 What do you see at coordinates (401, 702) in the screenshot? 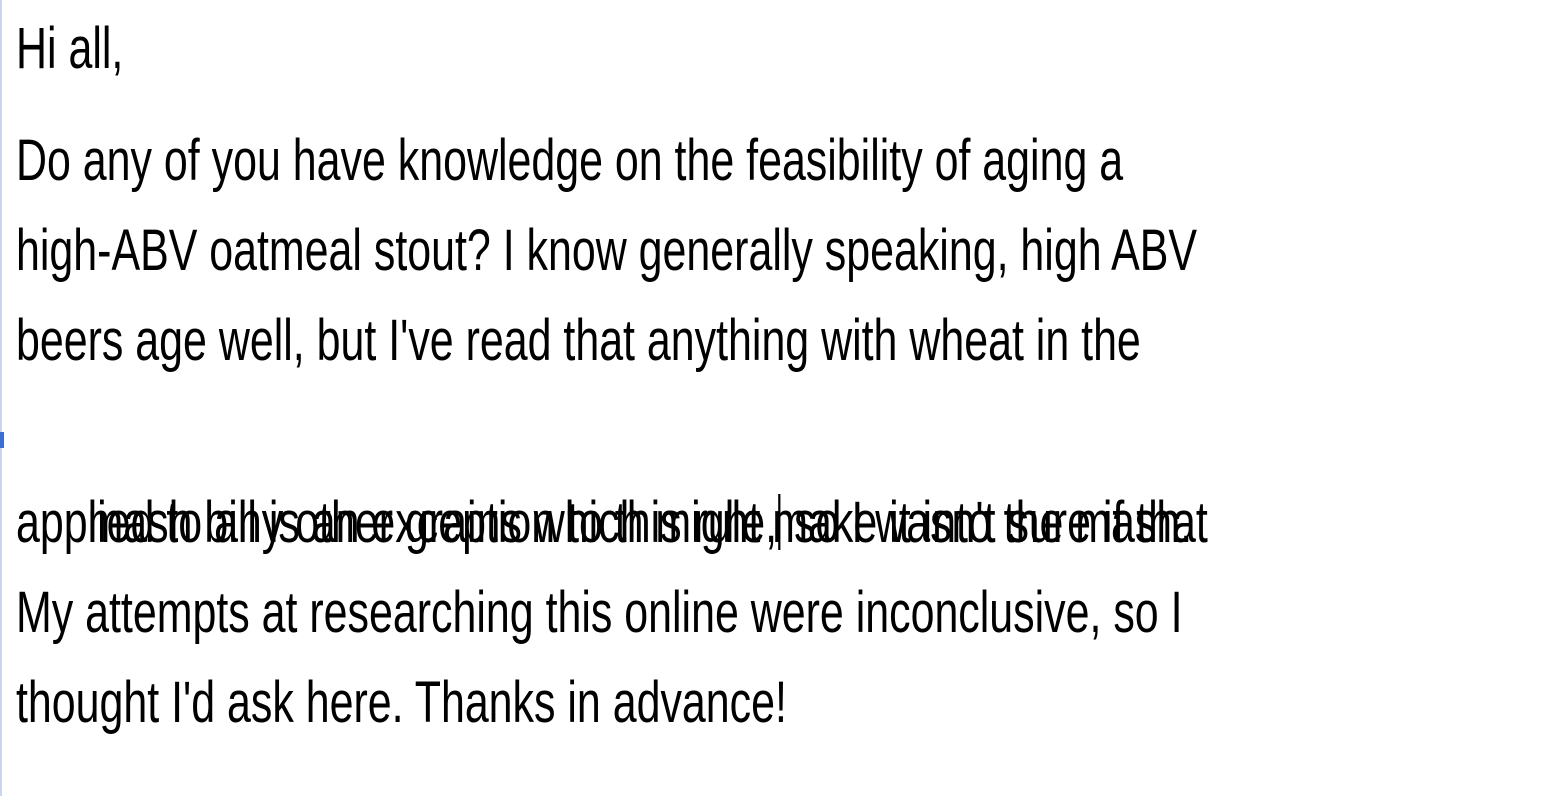
I see `paragraph-line-7: thought I'd ask here. Thanks in advance!` at bounding box center [401, 702].